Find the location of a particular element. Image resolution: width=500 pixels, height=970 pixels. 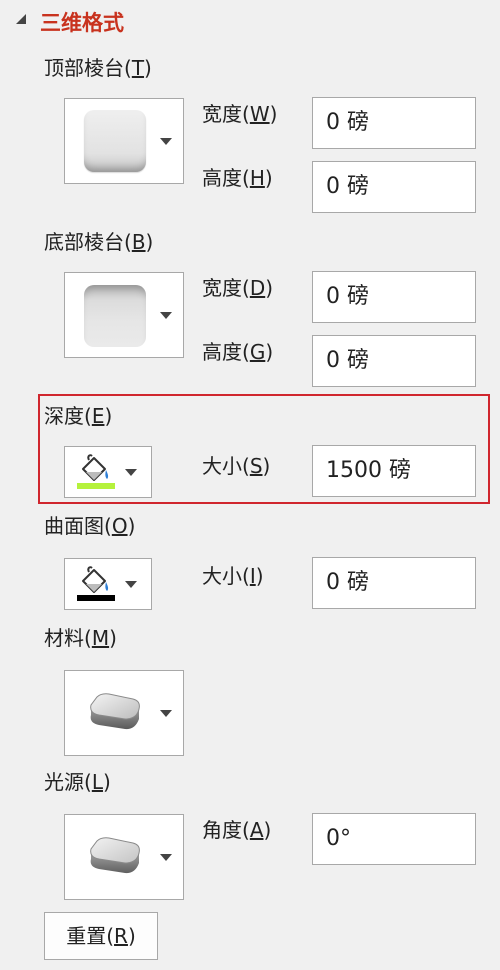

material-preview-icon is located at coordinates (115, 711).